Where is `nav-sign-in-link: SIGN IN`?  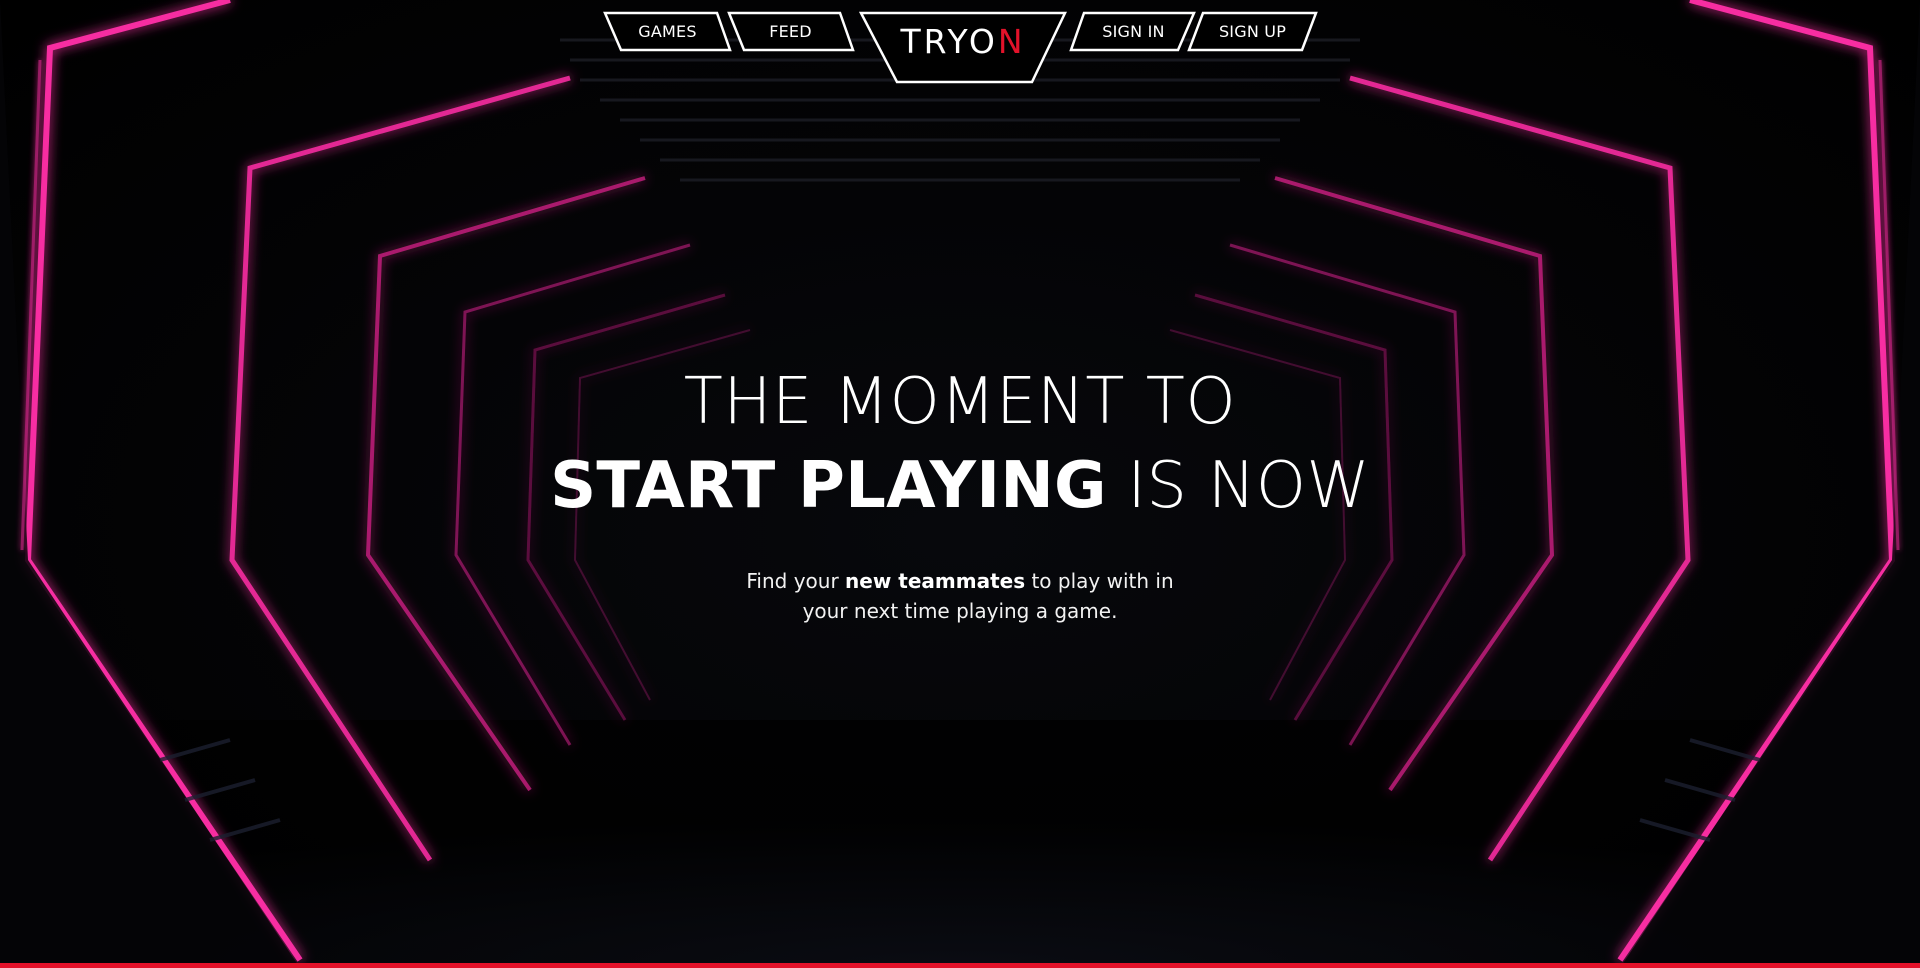
nav-sign-in-link: SIGN IN is located at coordinates (1133, 31).